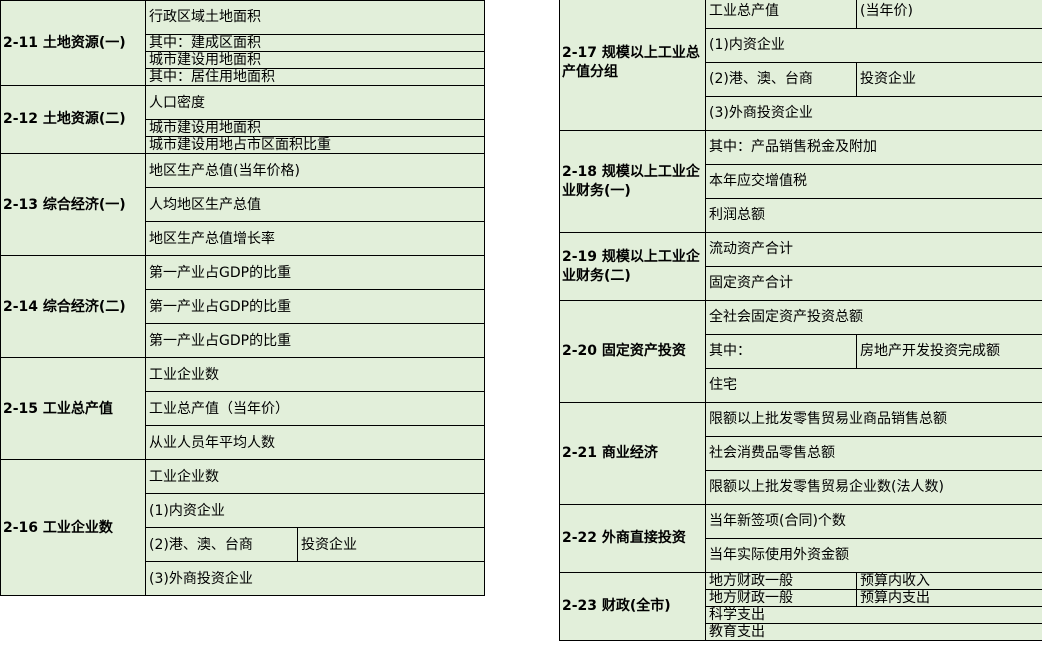  What do you see at coordinates (873, 147) in the screenshot?
I see `table-cell: 其中：产品销售税金及附加` at bounding box center [873, 147].